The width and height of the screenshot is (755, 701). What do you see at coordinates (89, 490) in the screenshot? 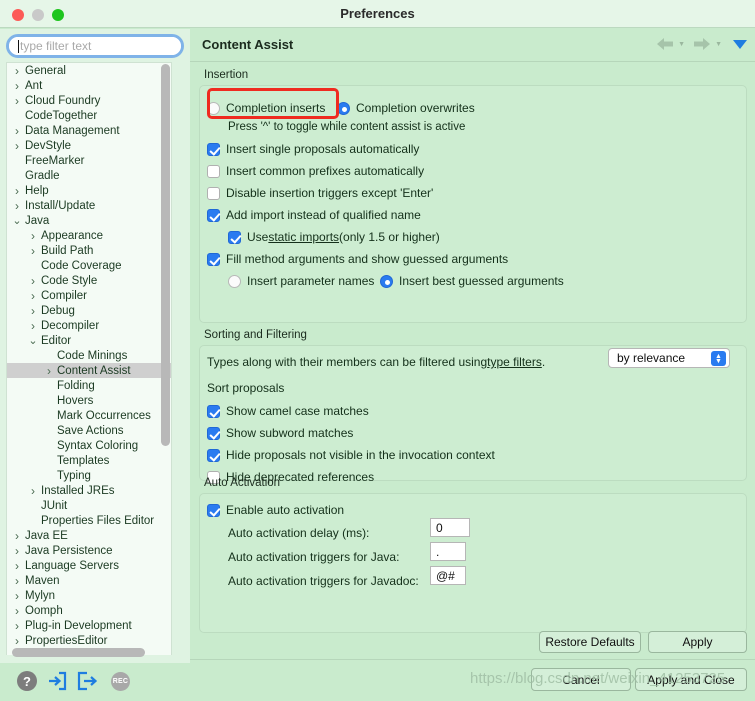
I see `sidebar-item-installed-jres: › Installed JREs` at bounding box center [89, 490].